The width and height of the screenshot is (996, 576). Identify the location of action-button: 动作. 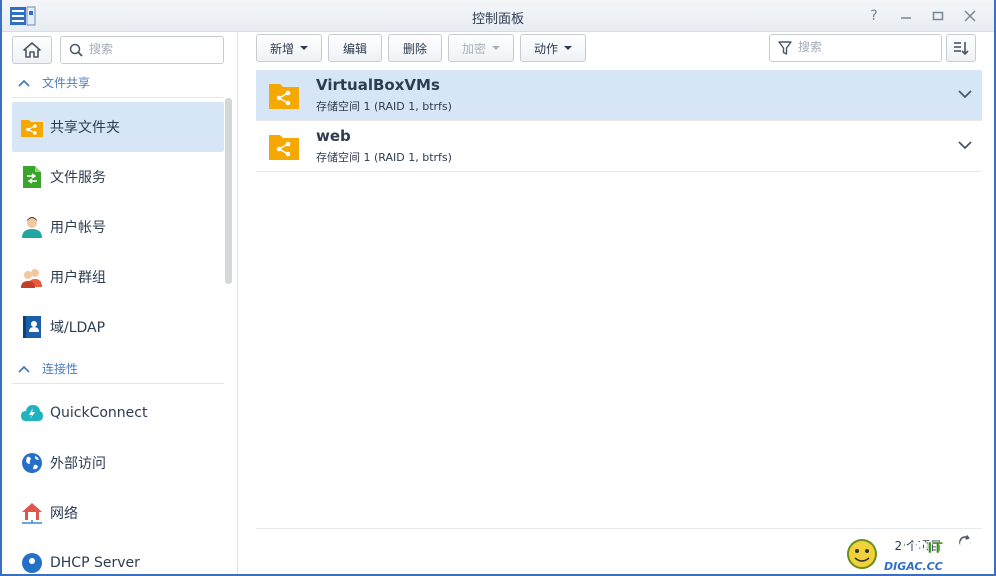
(553, 48).